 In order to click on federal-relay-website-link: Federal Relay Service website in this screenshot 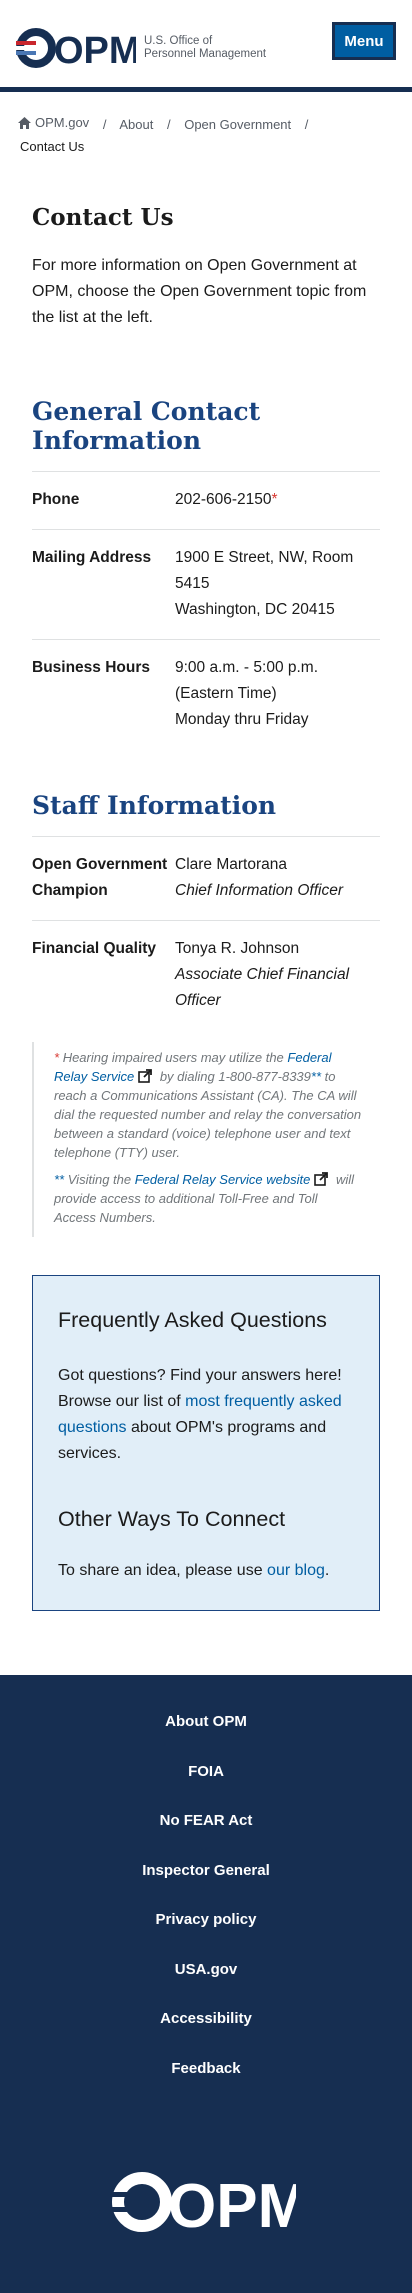, I will do `click(223, 1179)`.